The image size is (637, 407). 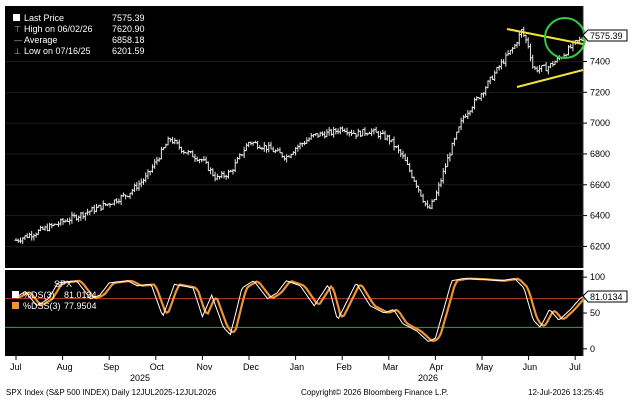 I want to click on price-y-tick-label: 7400, so click(x=600, y=61).